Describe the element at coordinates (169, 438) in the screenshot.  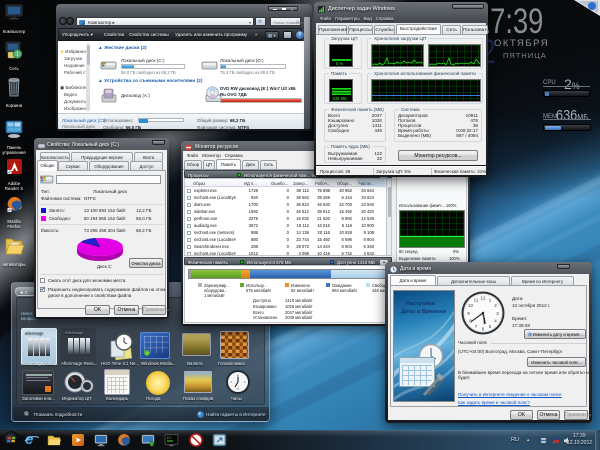
I see `svg-text: C:\` at that location.